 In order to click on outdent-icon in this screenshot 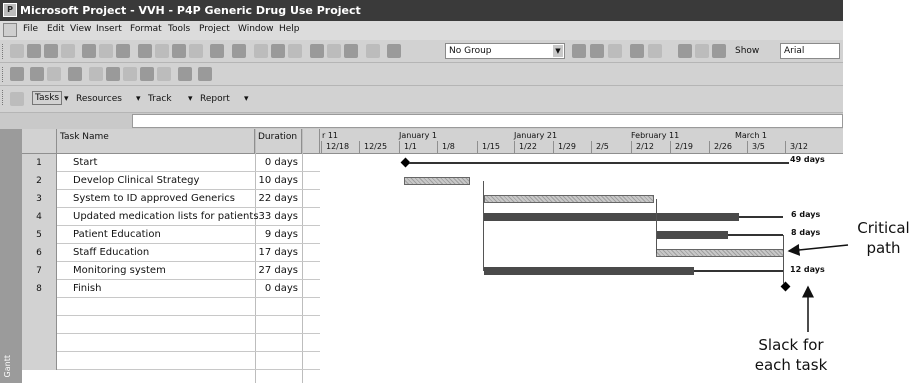, I will do `click(719, 51)`.